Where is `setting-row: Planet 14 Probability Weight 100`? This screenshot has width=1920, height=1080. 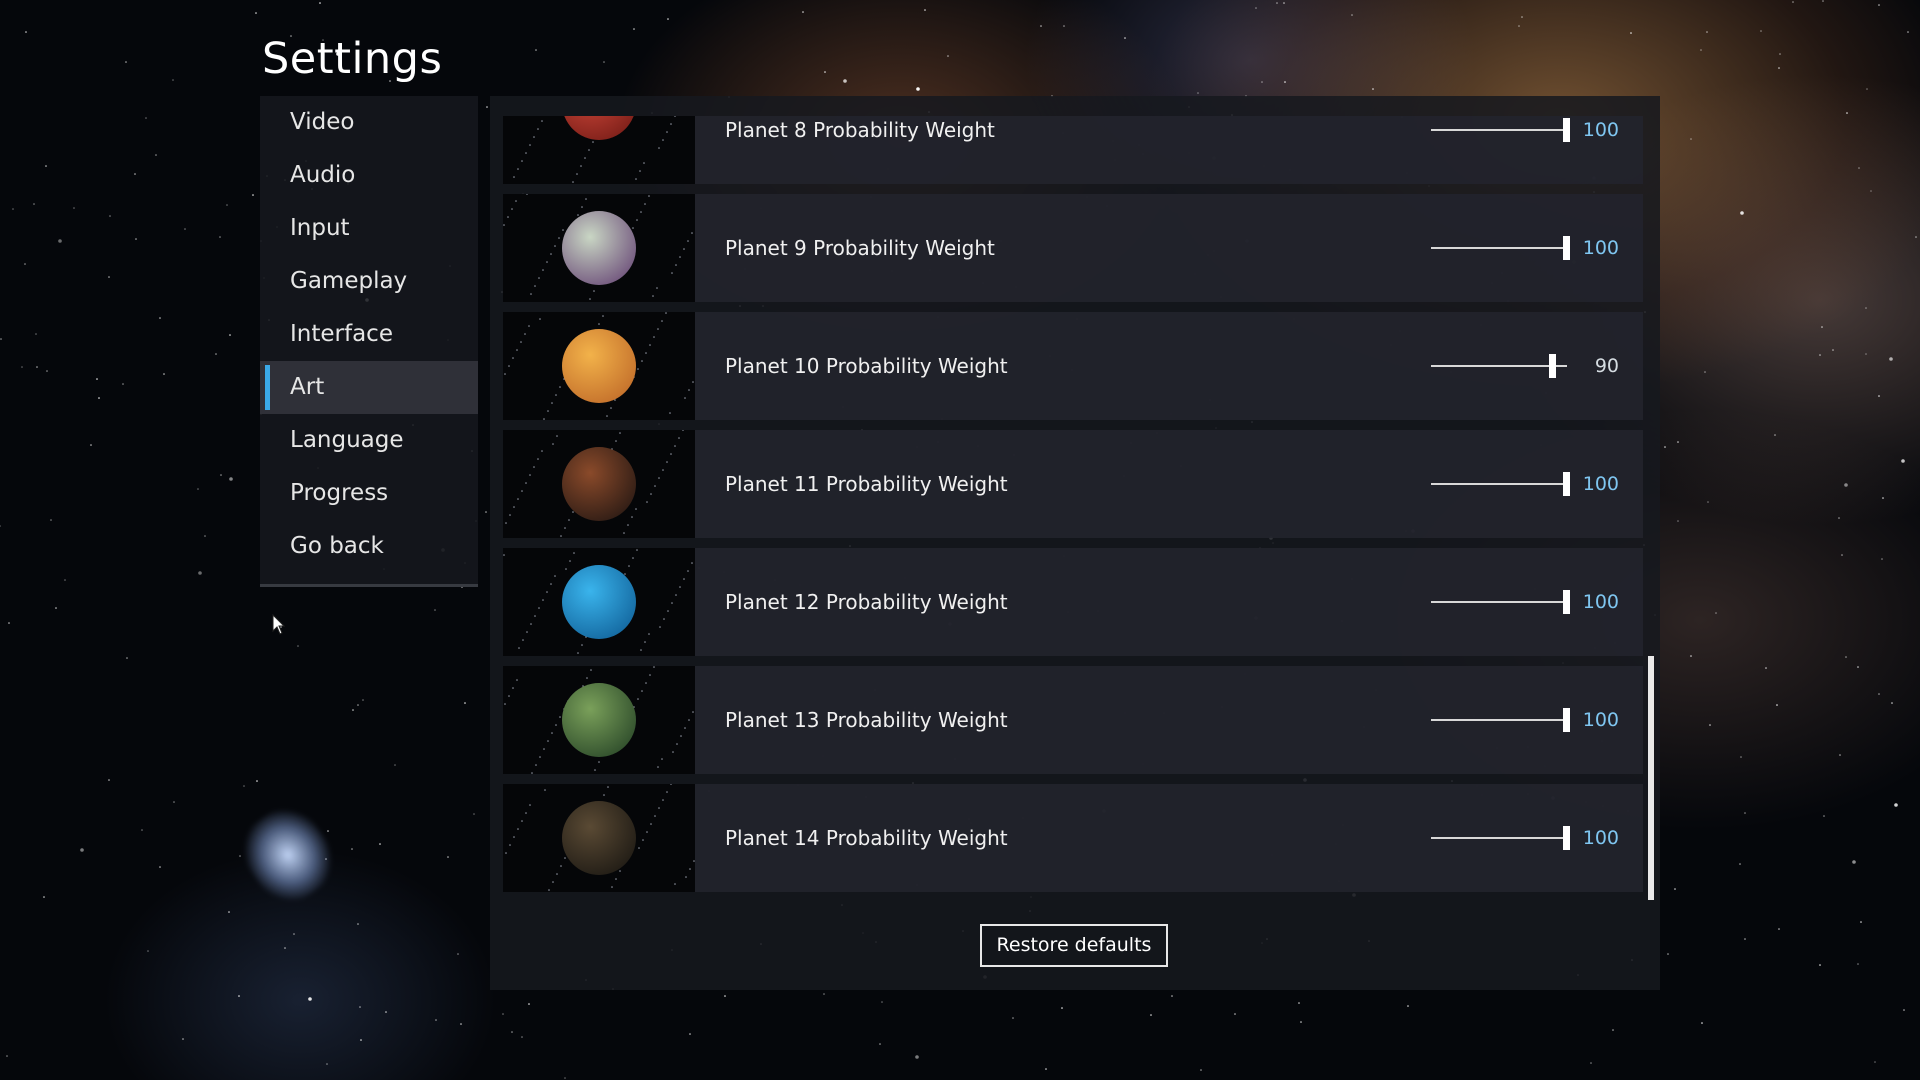 setting-row: Planet 14 Probability Weight 100 is located at coordinates (1073, 838).